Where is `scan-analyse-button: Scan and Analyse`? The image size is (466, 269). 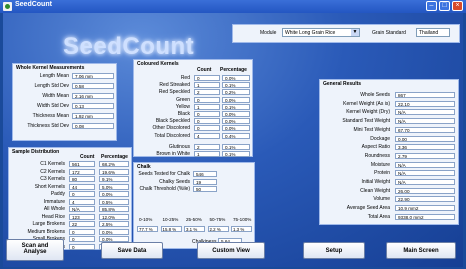
scan-analyse-button: Scan and Analyse is located at coordinates (35, 250).